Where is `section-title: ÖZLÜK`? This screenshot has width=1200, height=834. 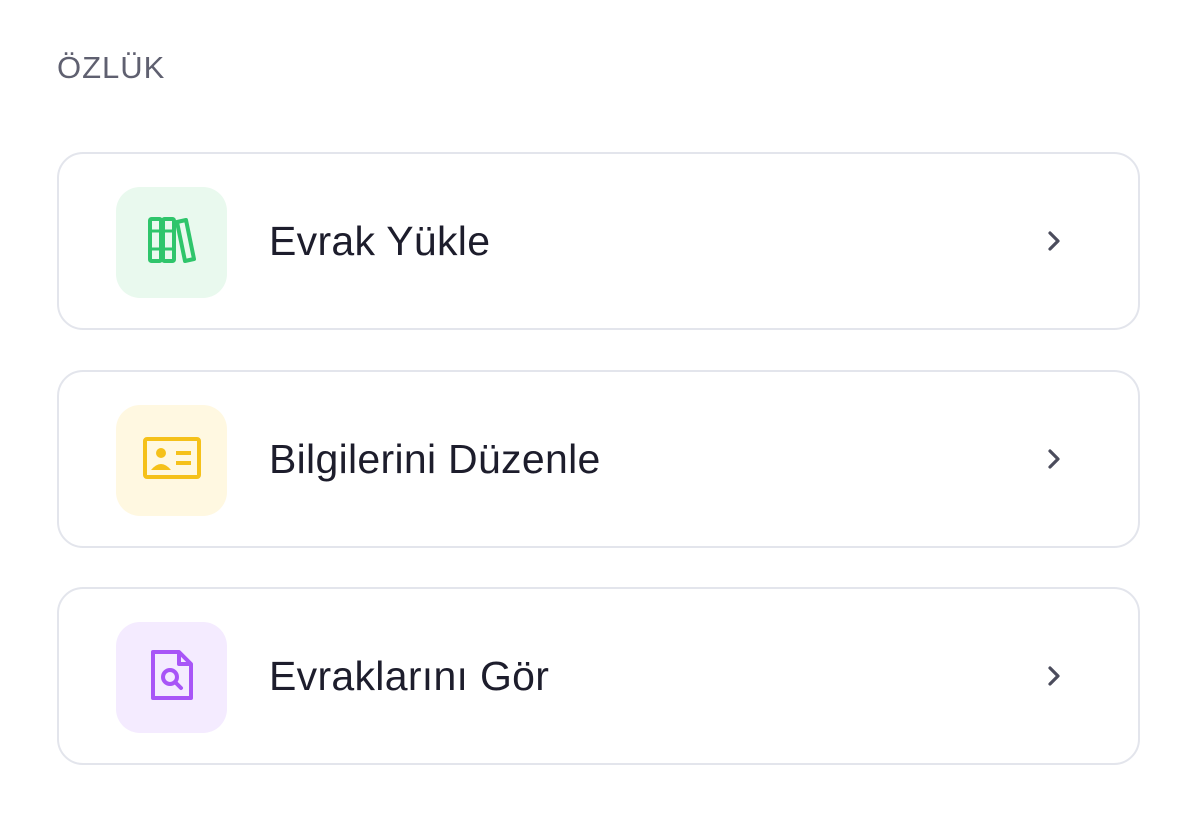
section-title: ÖZLÜK is located at coordinates (111, 67).